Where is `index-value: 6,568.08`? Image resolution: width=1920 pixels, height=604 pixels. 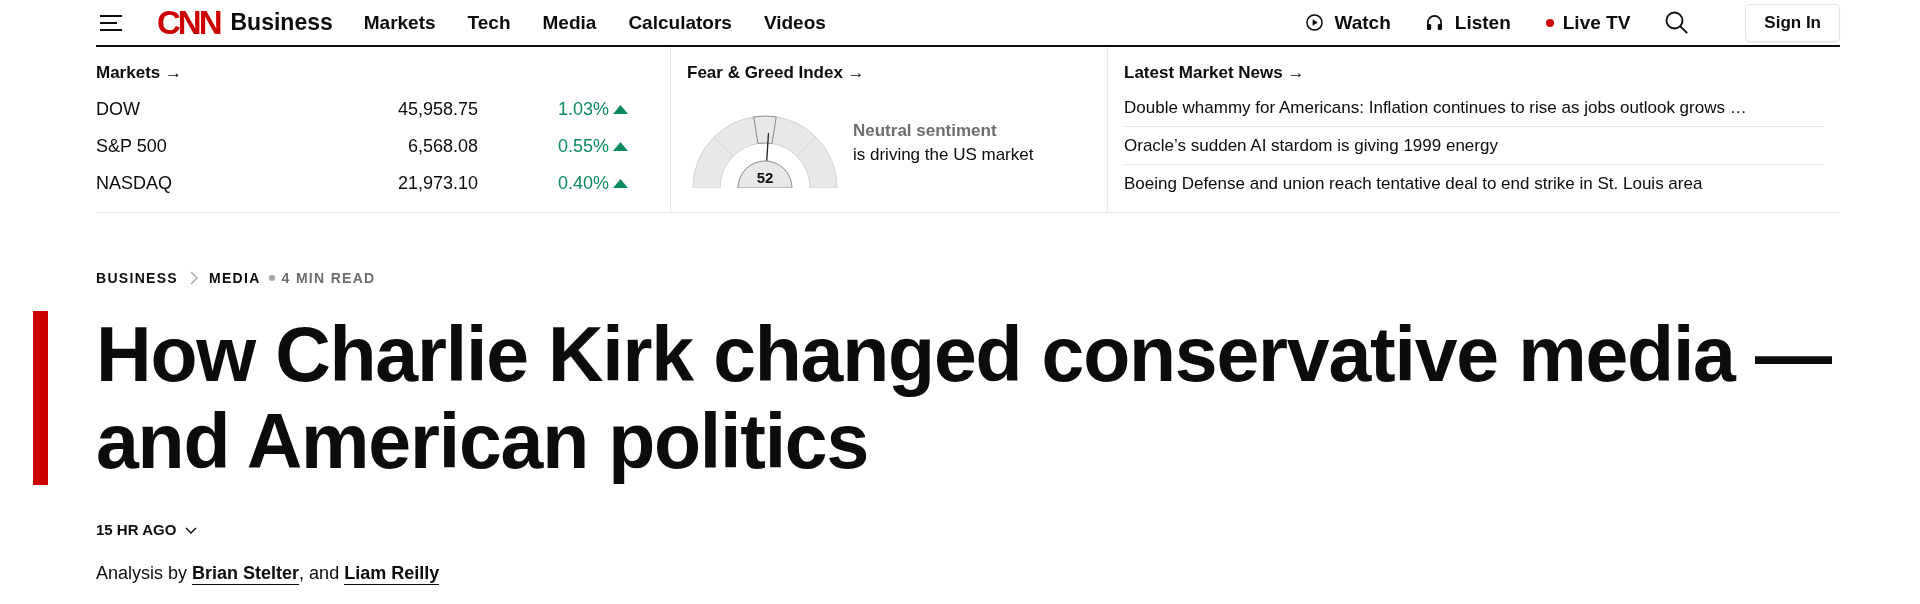
index-value: 6,568.08 is located at coordinates (442, 146).